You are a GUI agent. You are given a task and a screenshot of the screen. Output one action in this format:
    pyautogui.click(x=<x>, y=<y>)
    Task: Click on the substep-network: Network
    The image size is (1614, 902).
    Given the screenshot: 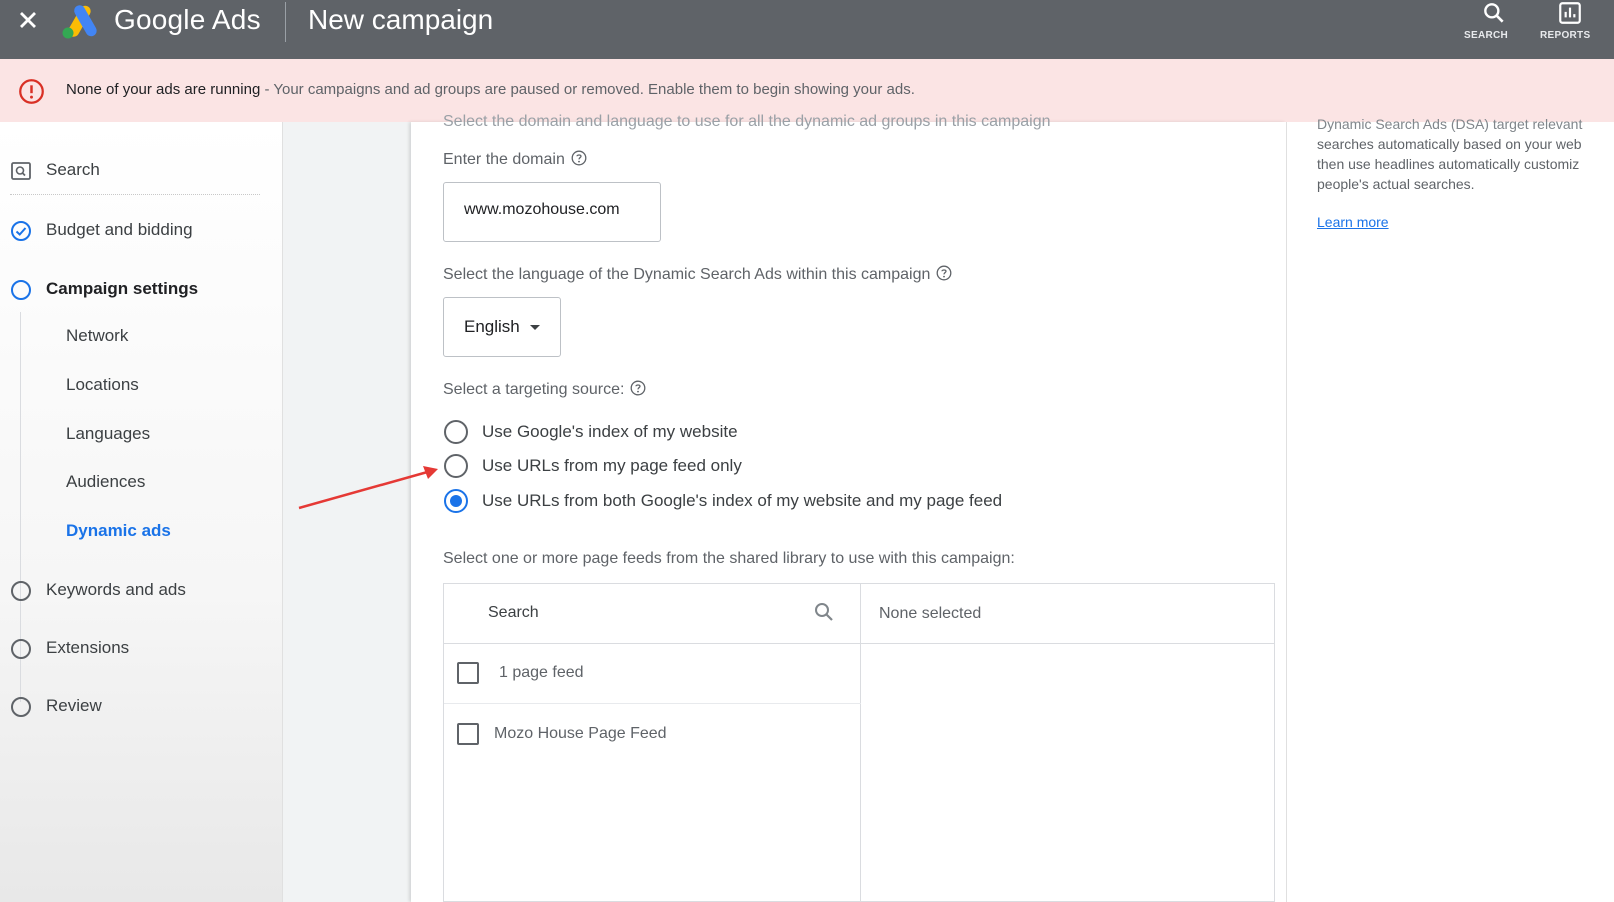 What is the action you would take?
    pyautogui.click(x=97, y=336)
    